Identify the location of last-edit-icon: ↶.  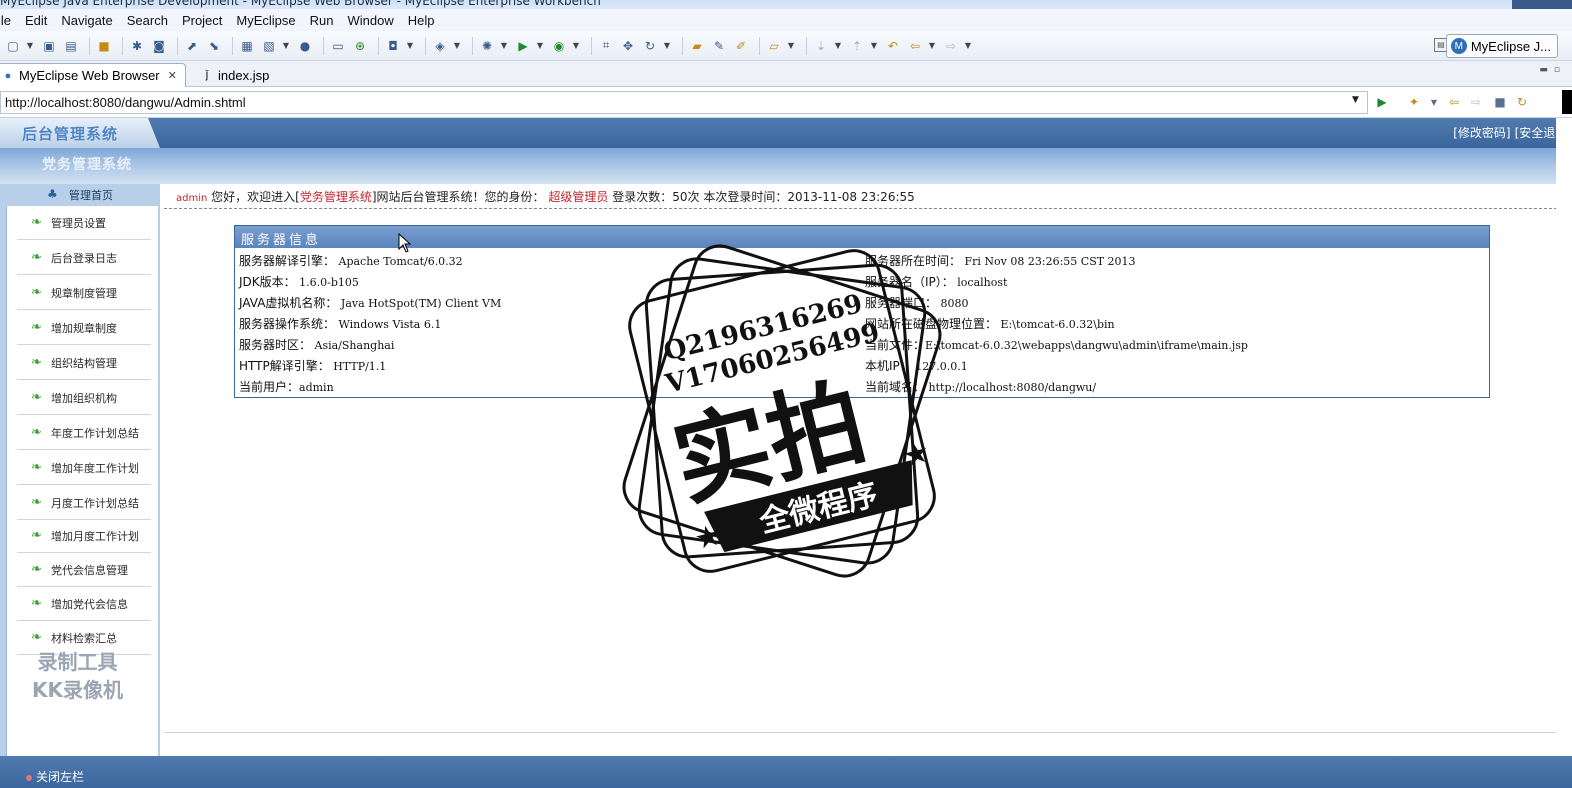
(893, 46).